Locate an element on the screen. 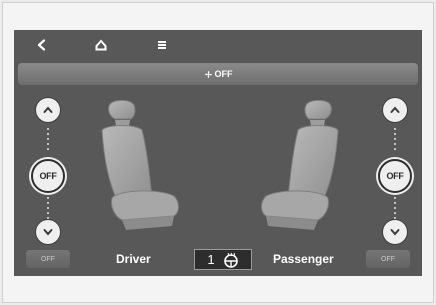  driver-seat-icon is located at coordinates (138, 167).